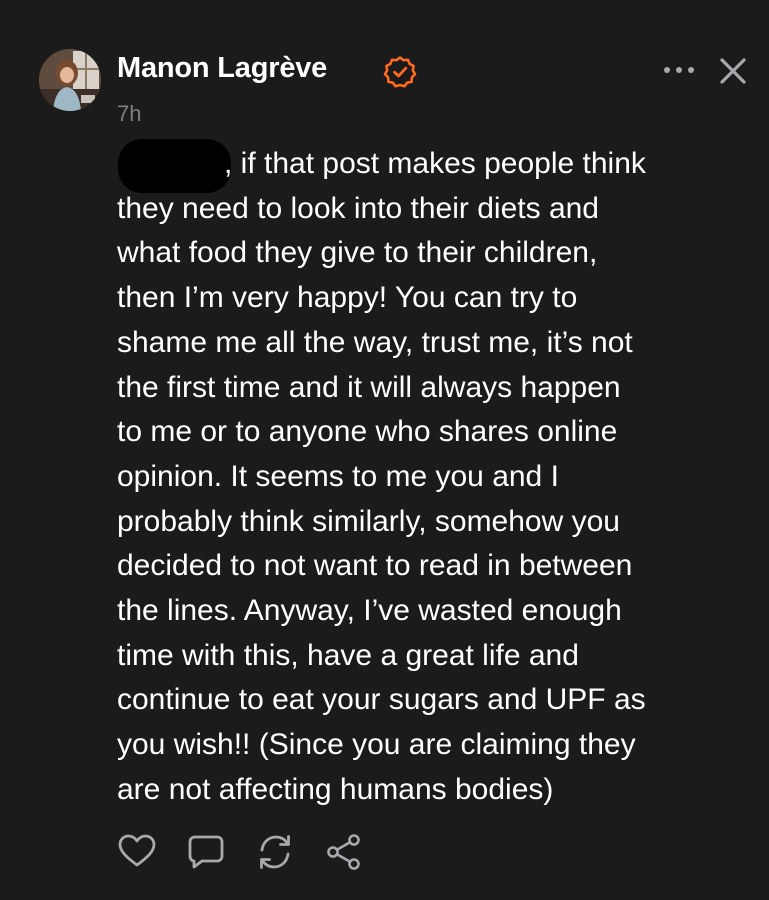  What do you see at coordinates (335, 789) in the screenshot?
I see `post-line: are not affecting humans bodies)` at bounding box center [335, 789].